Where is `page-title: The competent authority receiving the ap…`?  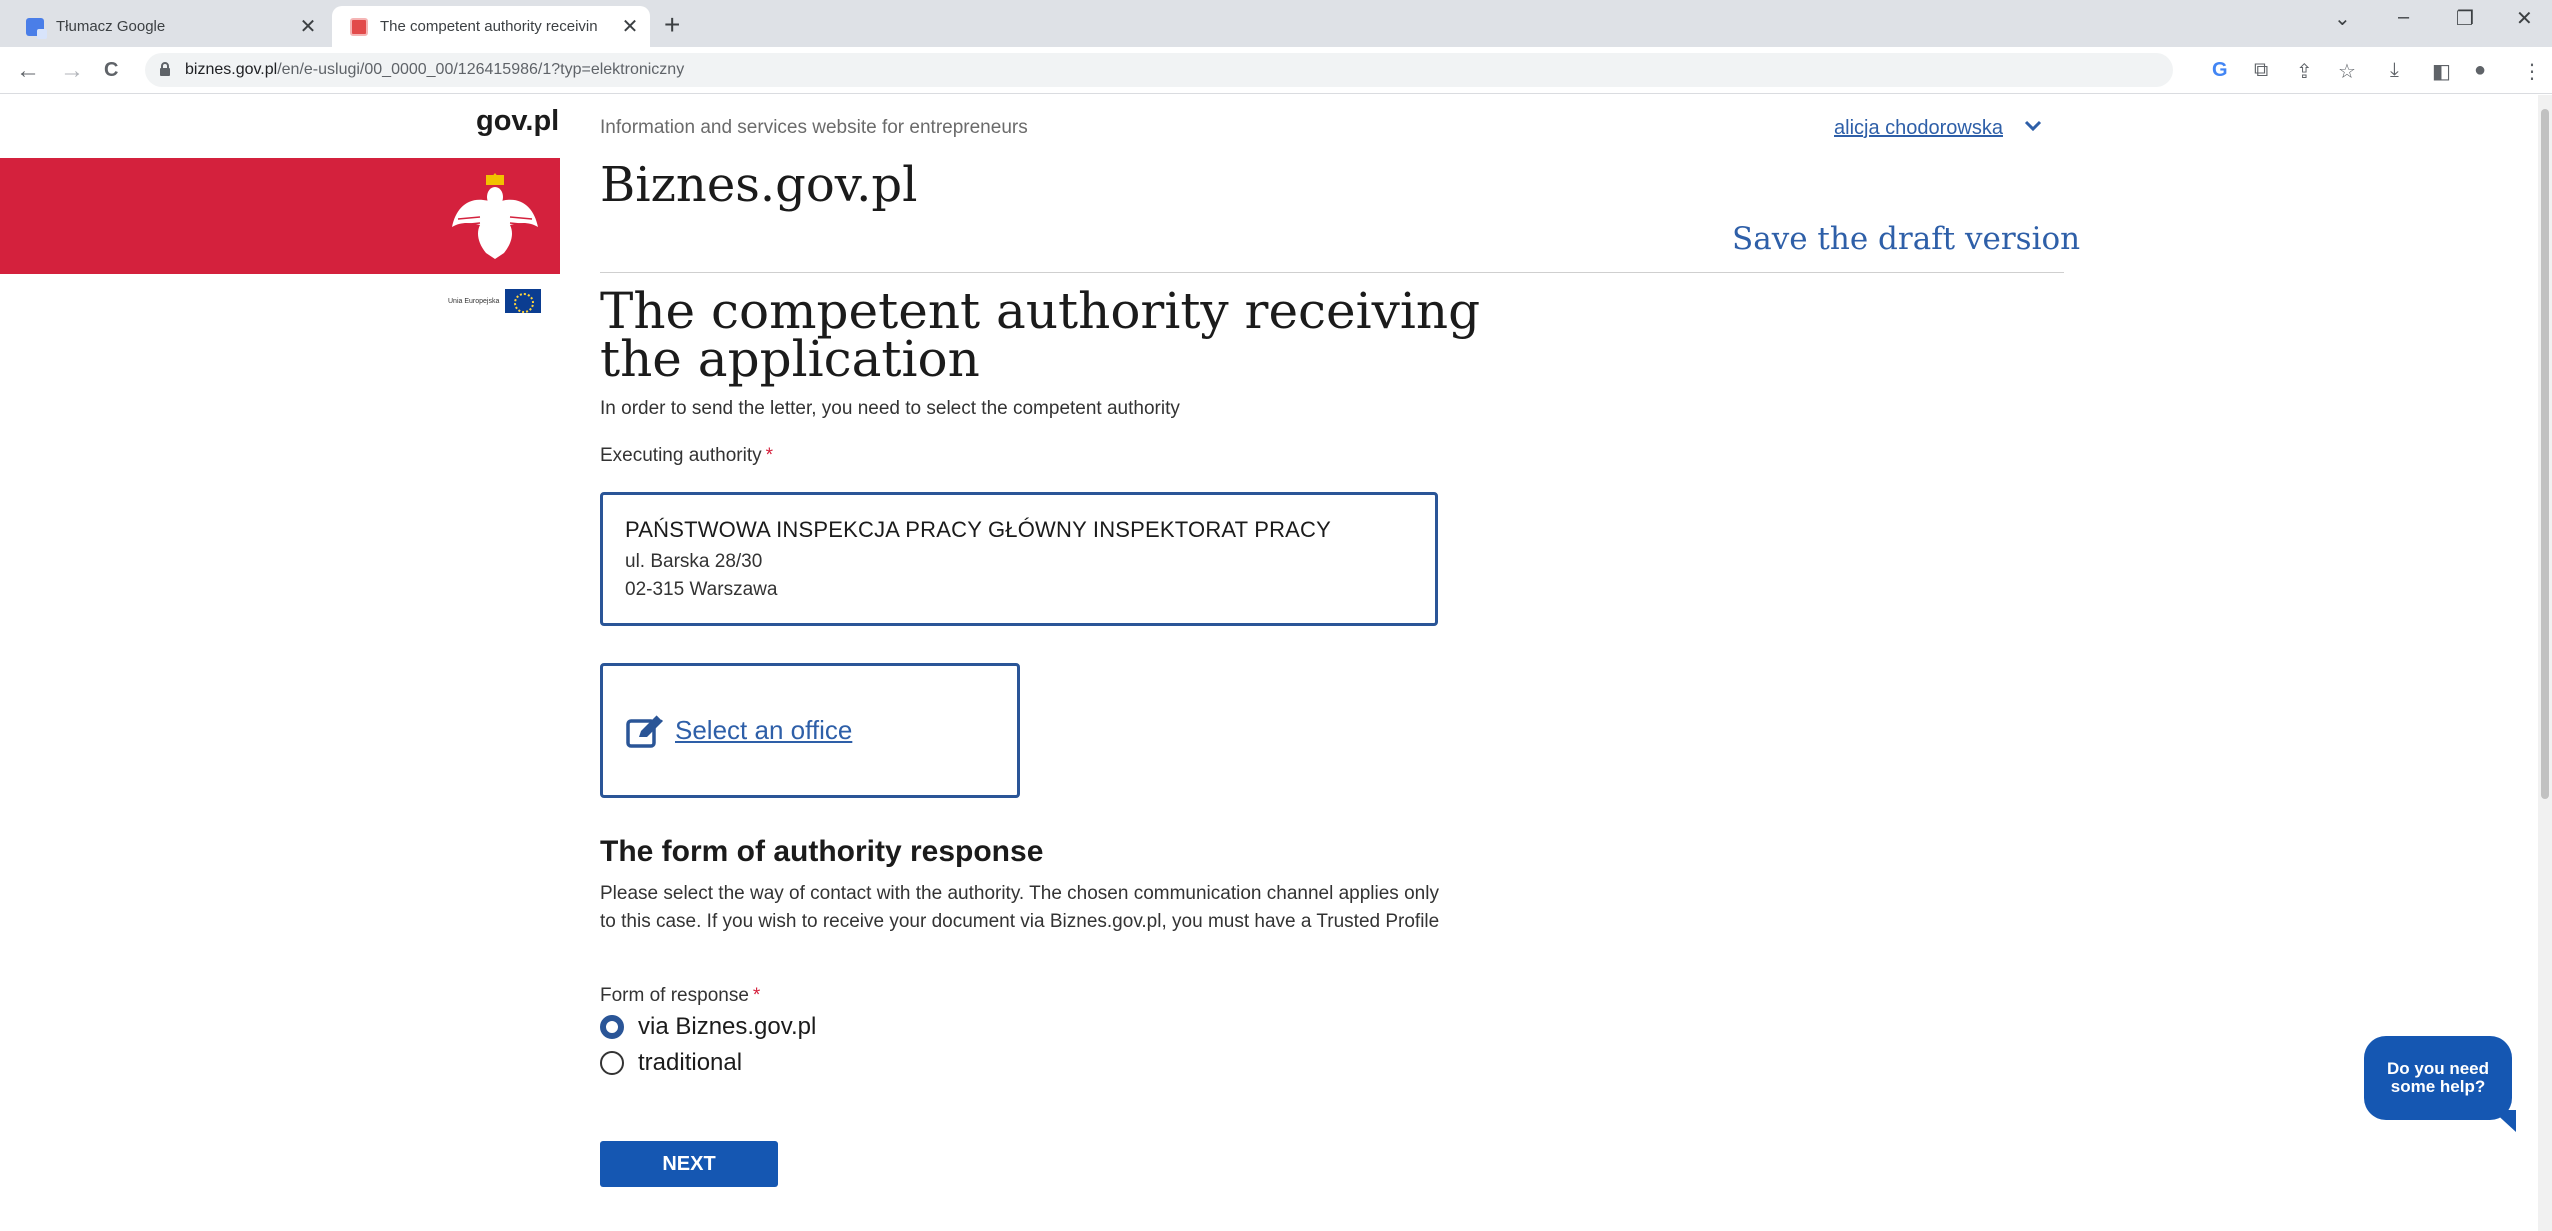 page-title: The competent authority receiving the ap… is located at coordinates (1040, 335).